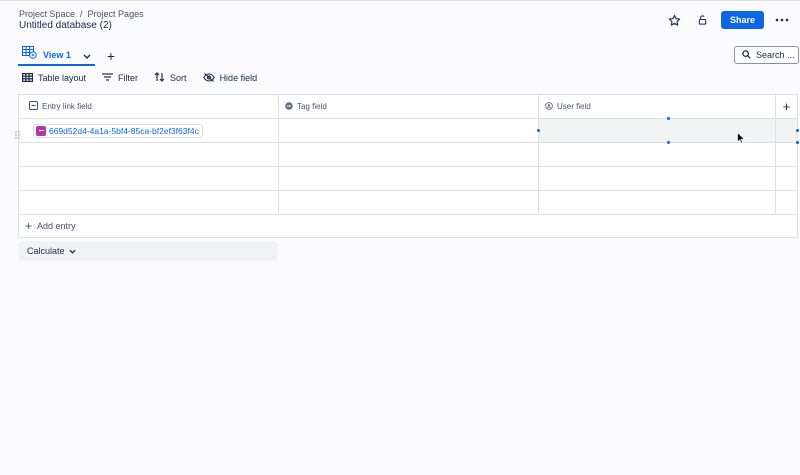 This screenshot has height=475, width=800. Describe the element at coordinates (149, 106) in the screenshot. I see `column-header-entry-link: Entry link field` at that location.